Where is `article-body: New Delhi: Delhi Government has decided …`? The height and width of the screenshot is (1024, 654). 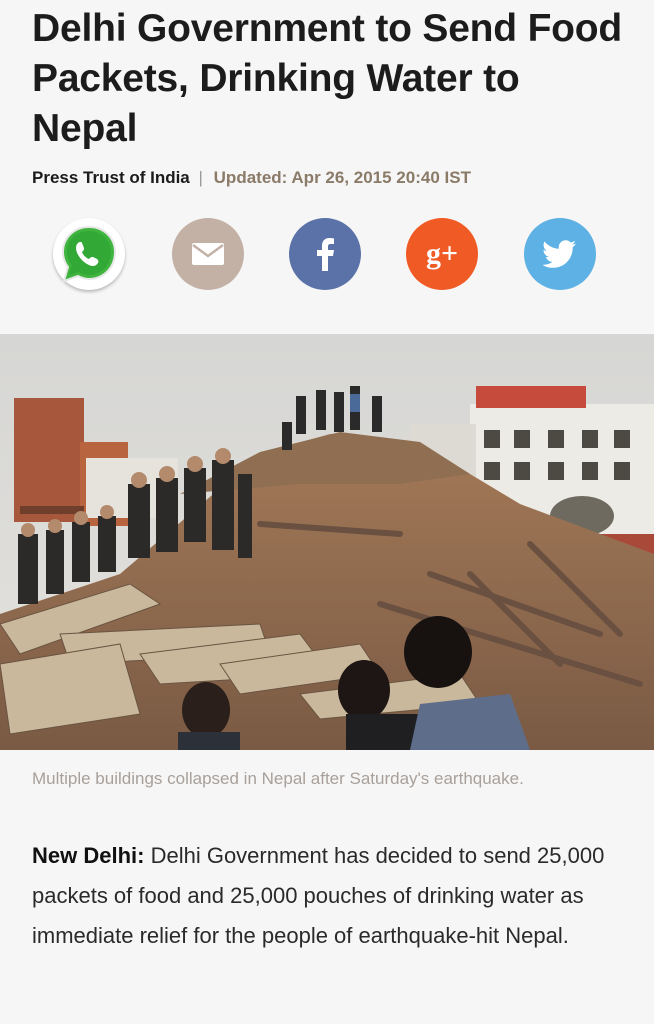
article-body: New Delhi: Delhi Government has decided … is located at coordinates (332, 896).